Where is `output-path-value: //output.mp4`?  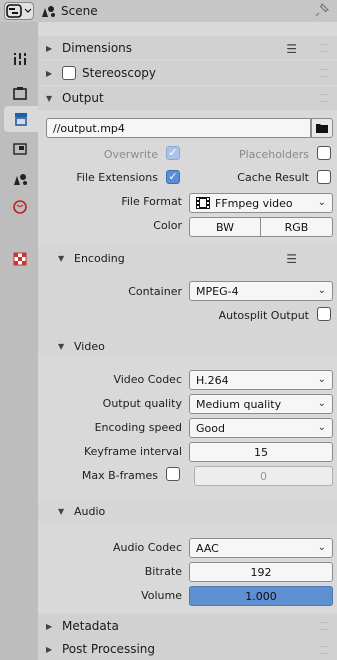
output-path-value: //output.mp4 is located at coordinates (89, 128).